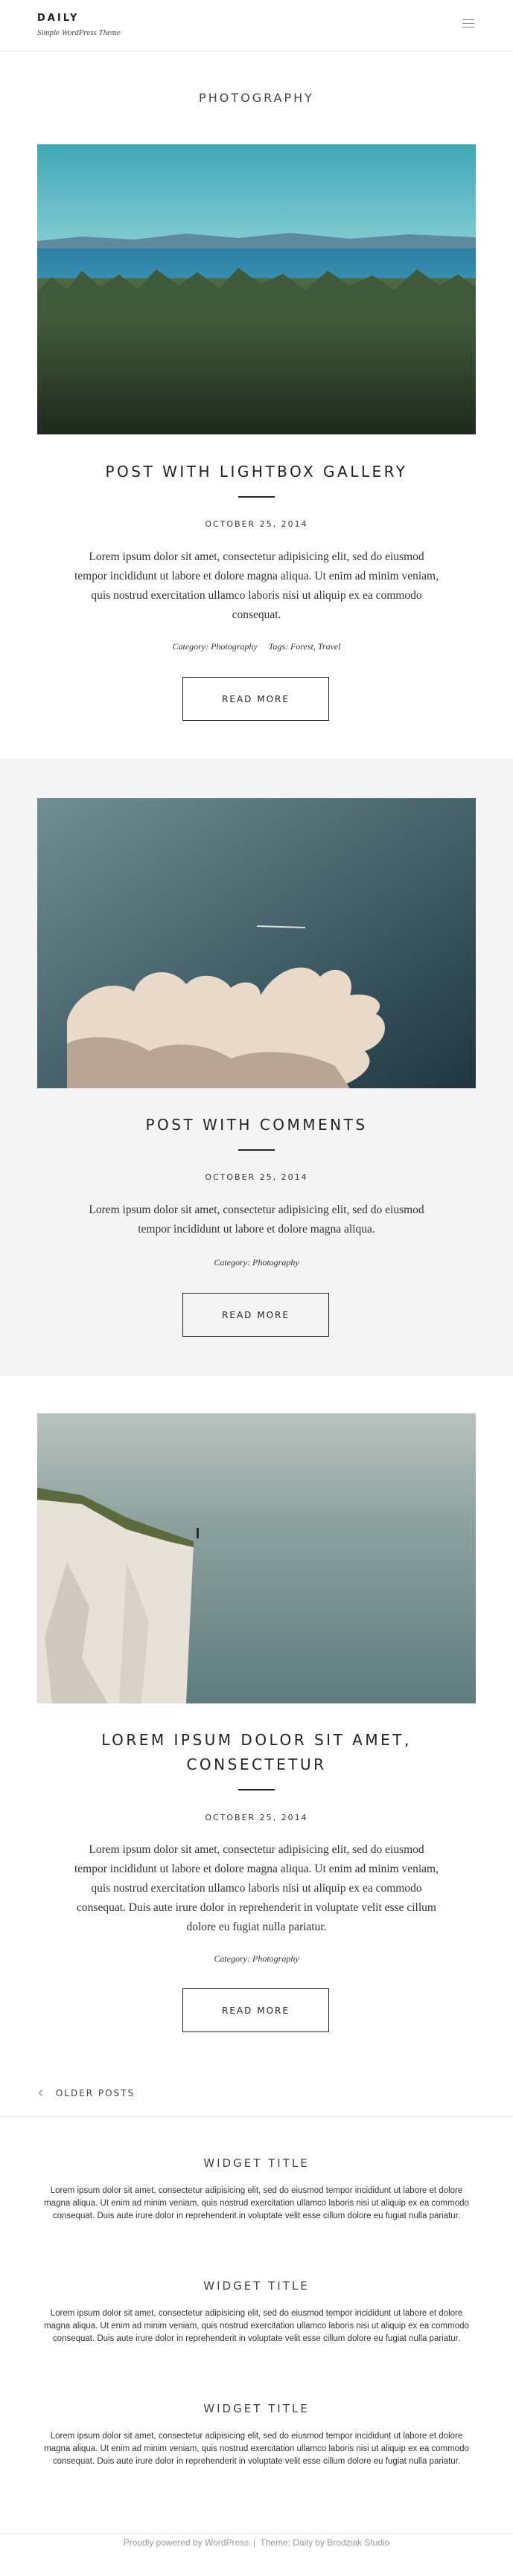 The height and width of the screenshot is (2576, 513). What do you see at coordinates (256, 1558) in the screenshot?
I see `post-thumbnail-cliff` at bounding box center [256, 1558].